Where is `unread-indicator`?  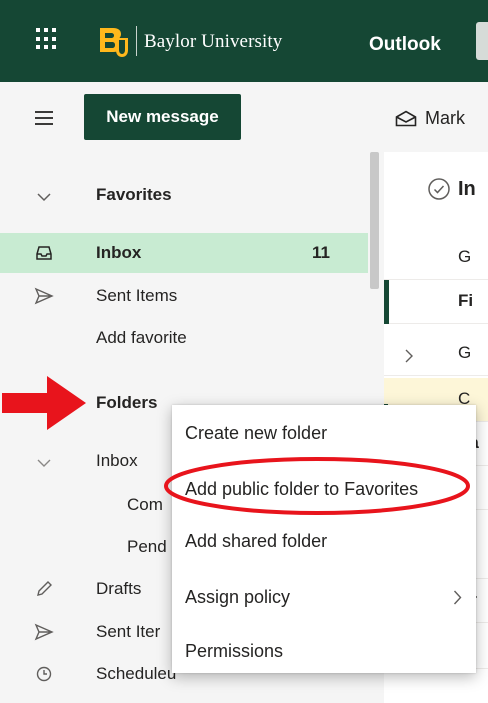
unread-indicator is located at coordinates (386, 302).